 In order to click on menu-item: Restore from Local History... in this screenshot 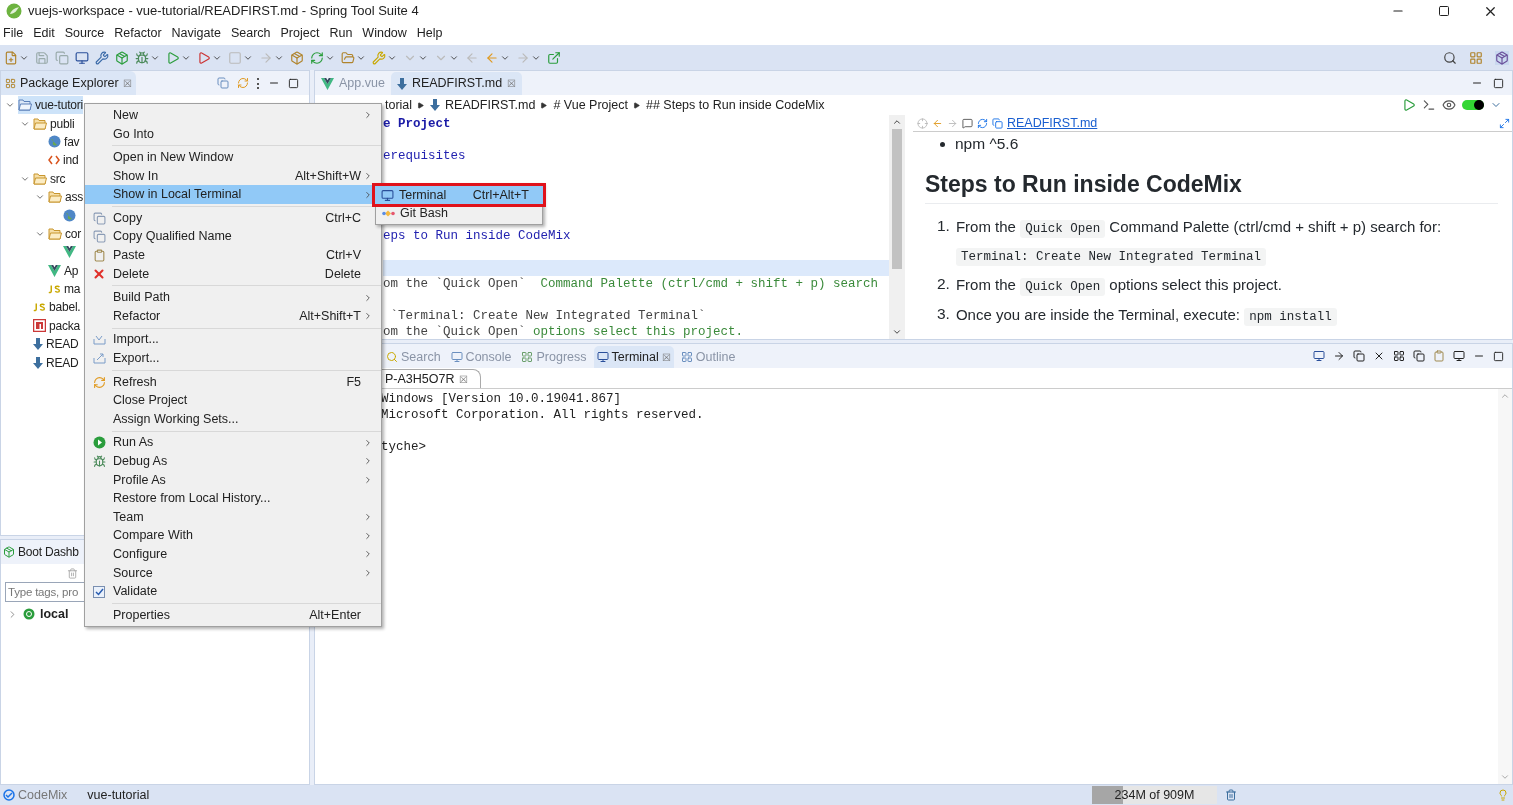, I will do `click(233, 498)`.